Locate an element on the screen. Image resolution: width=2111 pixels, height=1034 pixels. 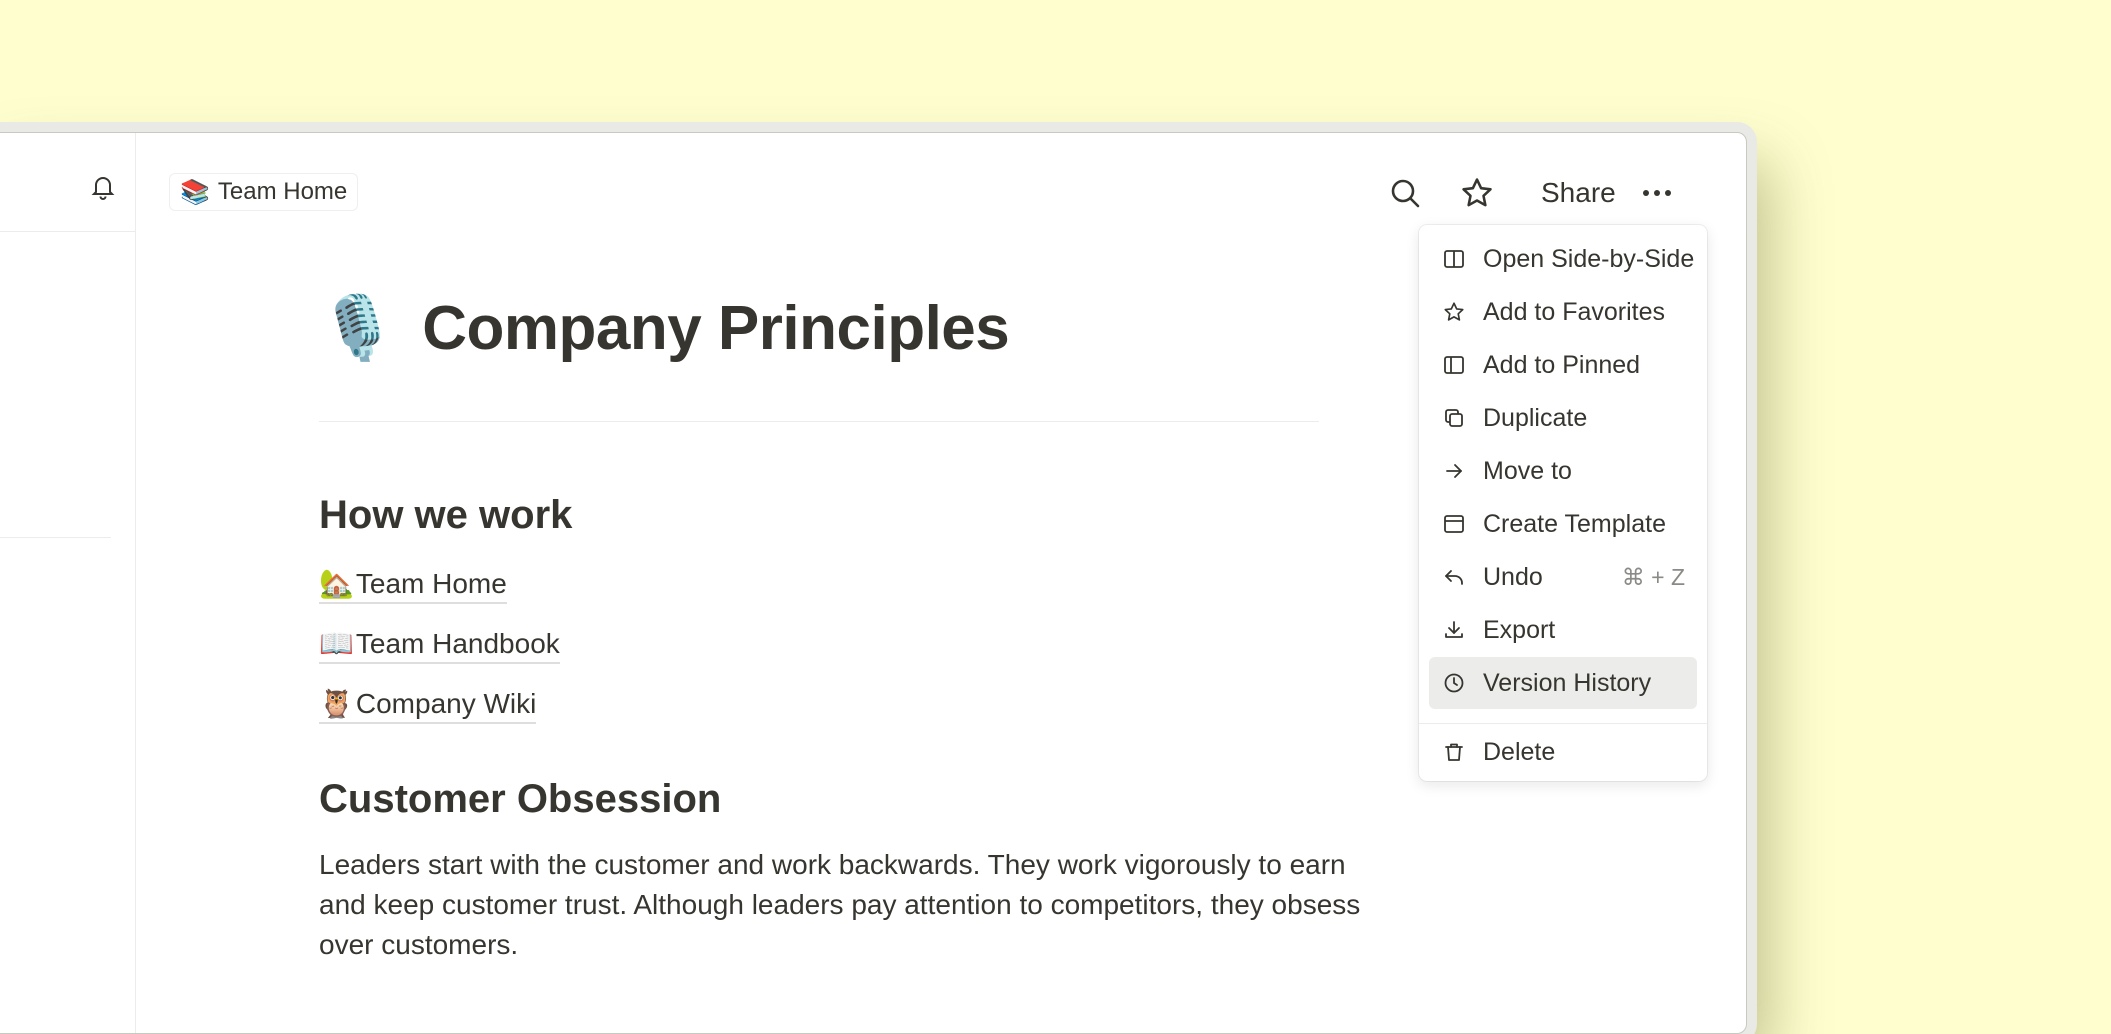
menu-item-label: Open Side-by-Side is located at coordinates (1589, 258).